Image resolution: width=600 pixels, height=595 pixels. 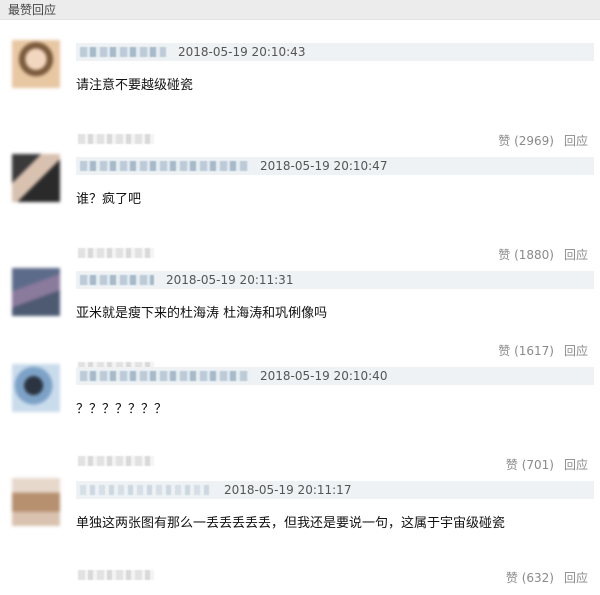 What do you see at coordinates (324, 166) in the screenshot?
I see `comment-timestamp: 2018-05-19 20:10:47` at bounding box center [324, 166].